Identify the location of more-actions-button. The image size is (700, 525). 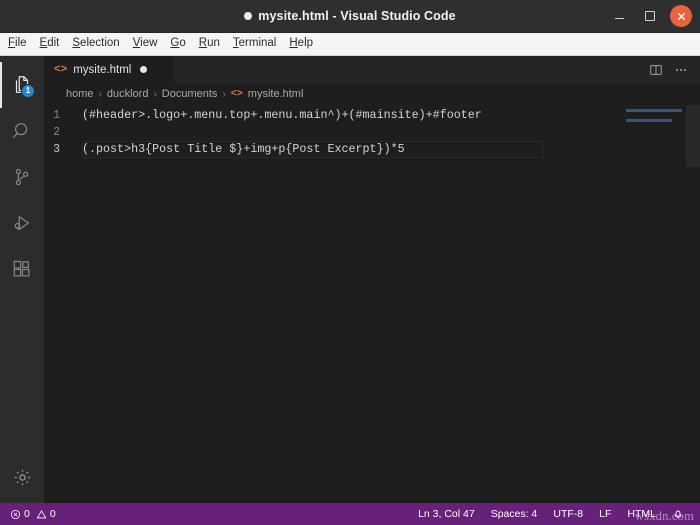
(681, 70).